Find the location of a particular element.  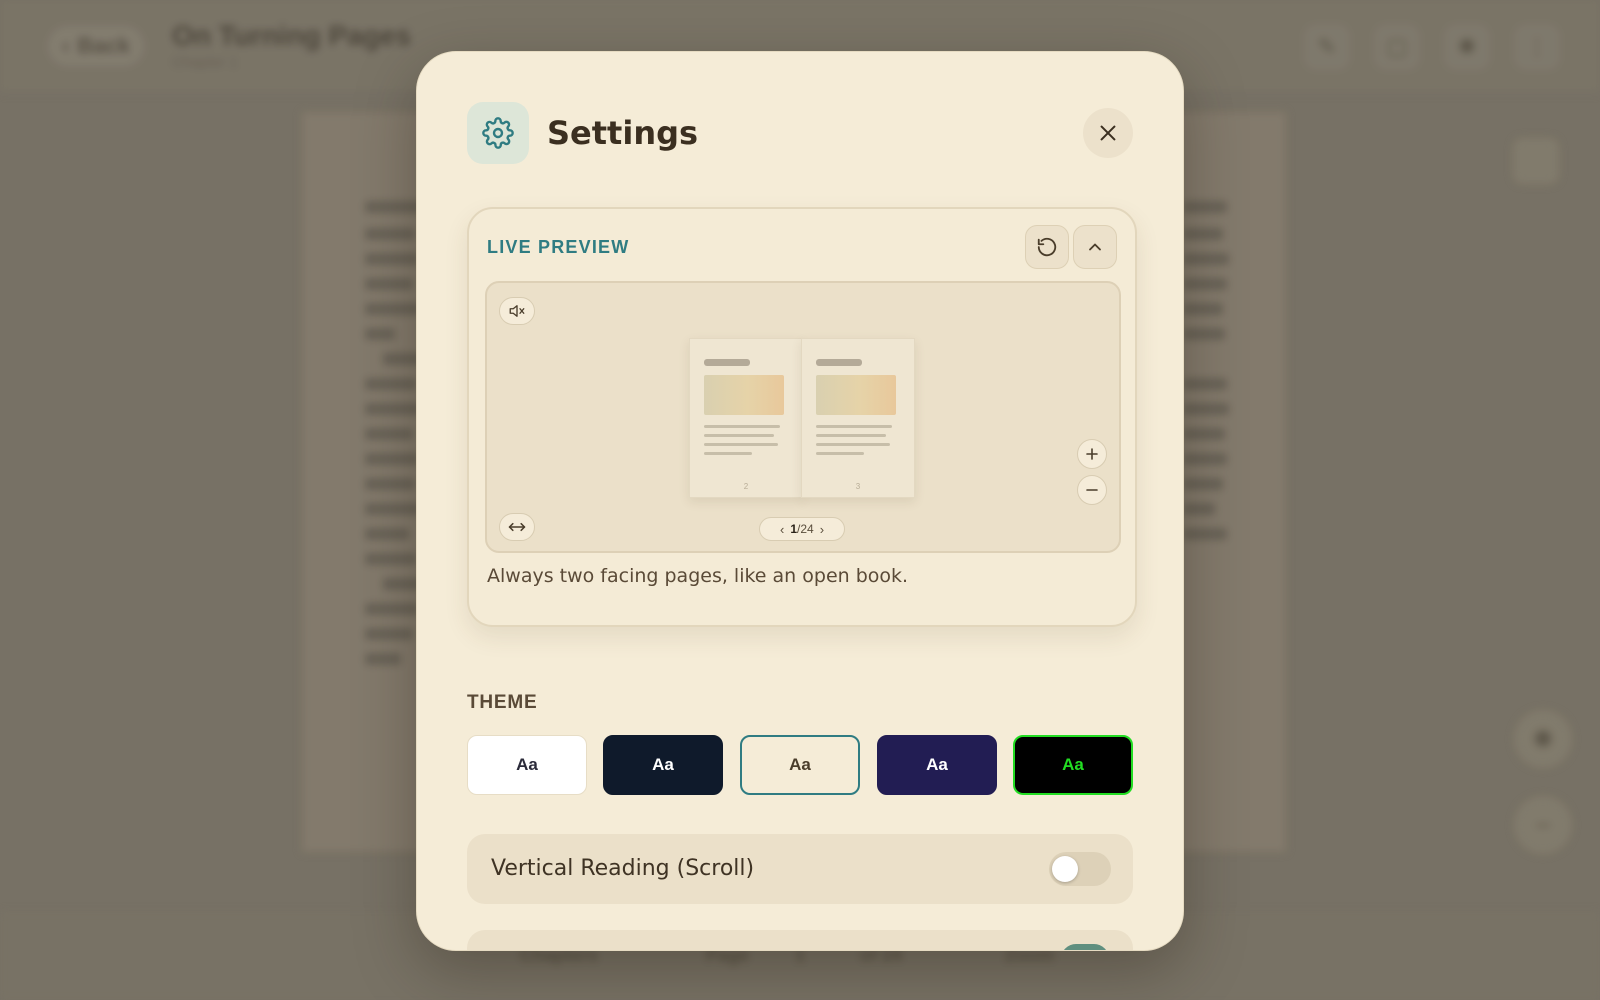

vertical-reading-row: Vertical Reading (Scroll) is located at coordinates (800, 869).